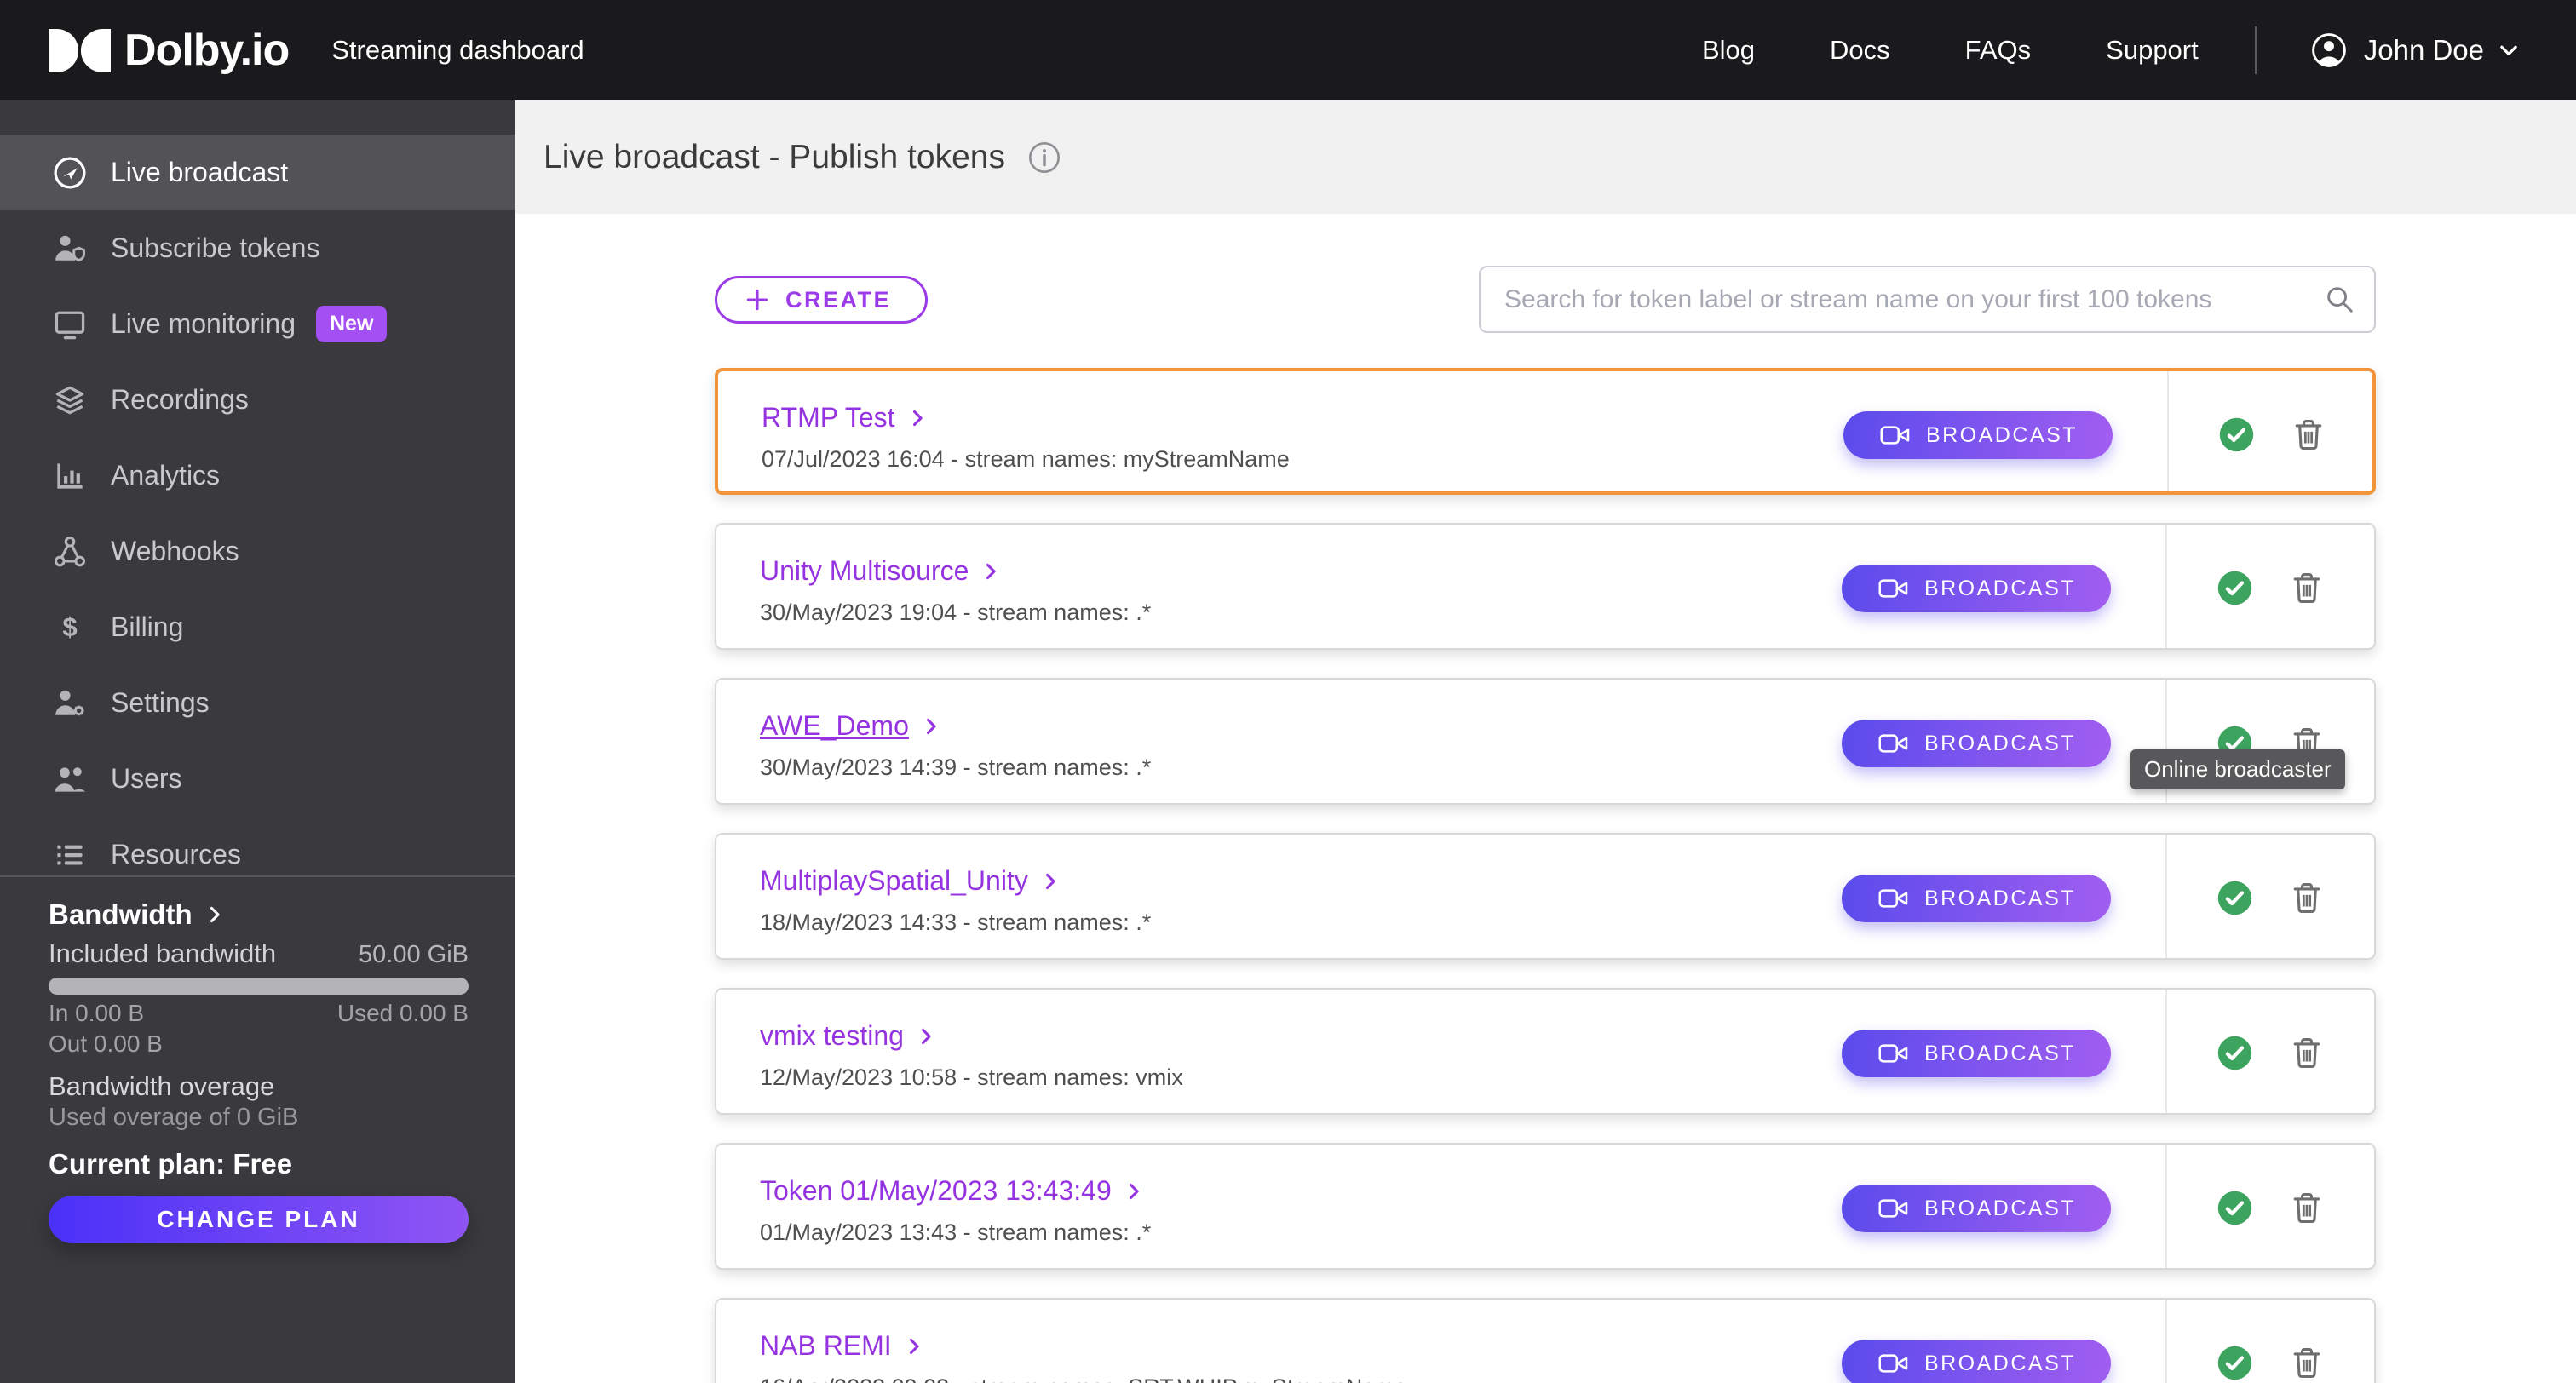 The width and height of the screenshot is (2576, 1383). What do you see at coordinates (200, 172) in the screenshot?
I see `sidebar-item-label: Live broadcast` at bounding box center [200, 172].